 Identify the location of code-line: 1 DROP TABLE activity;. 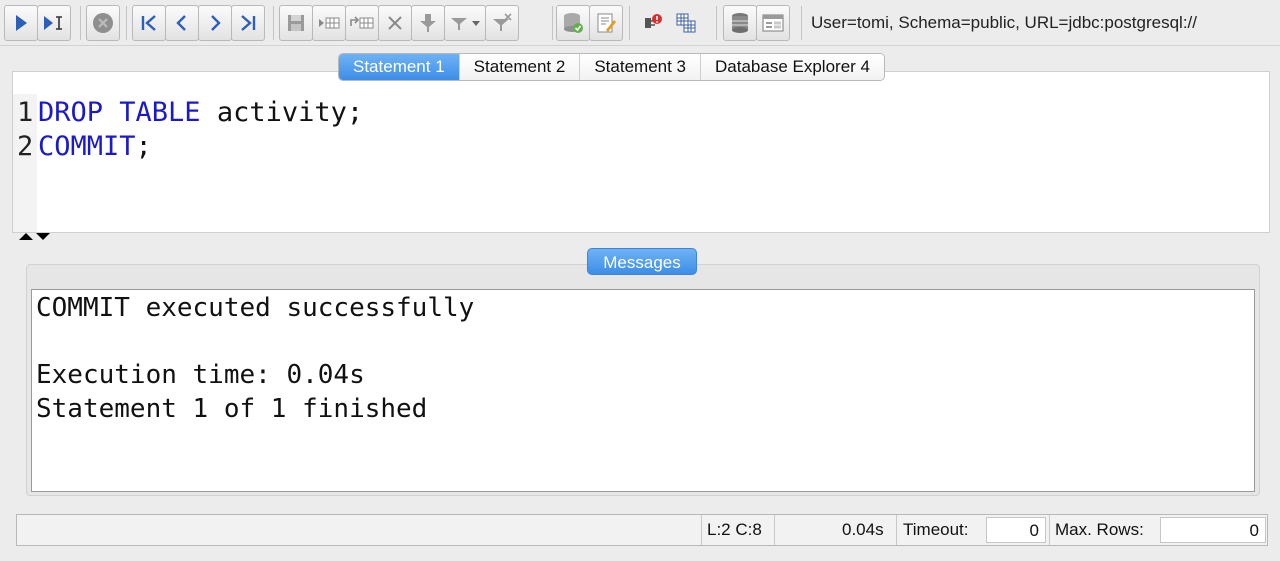
(190, 113).